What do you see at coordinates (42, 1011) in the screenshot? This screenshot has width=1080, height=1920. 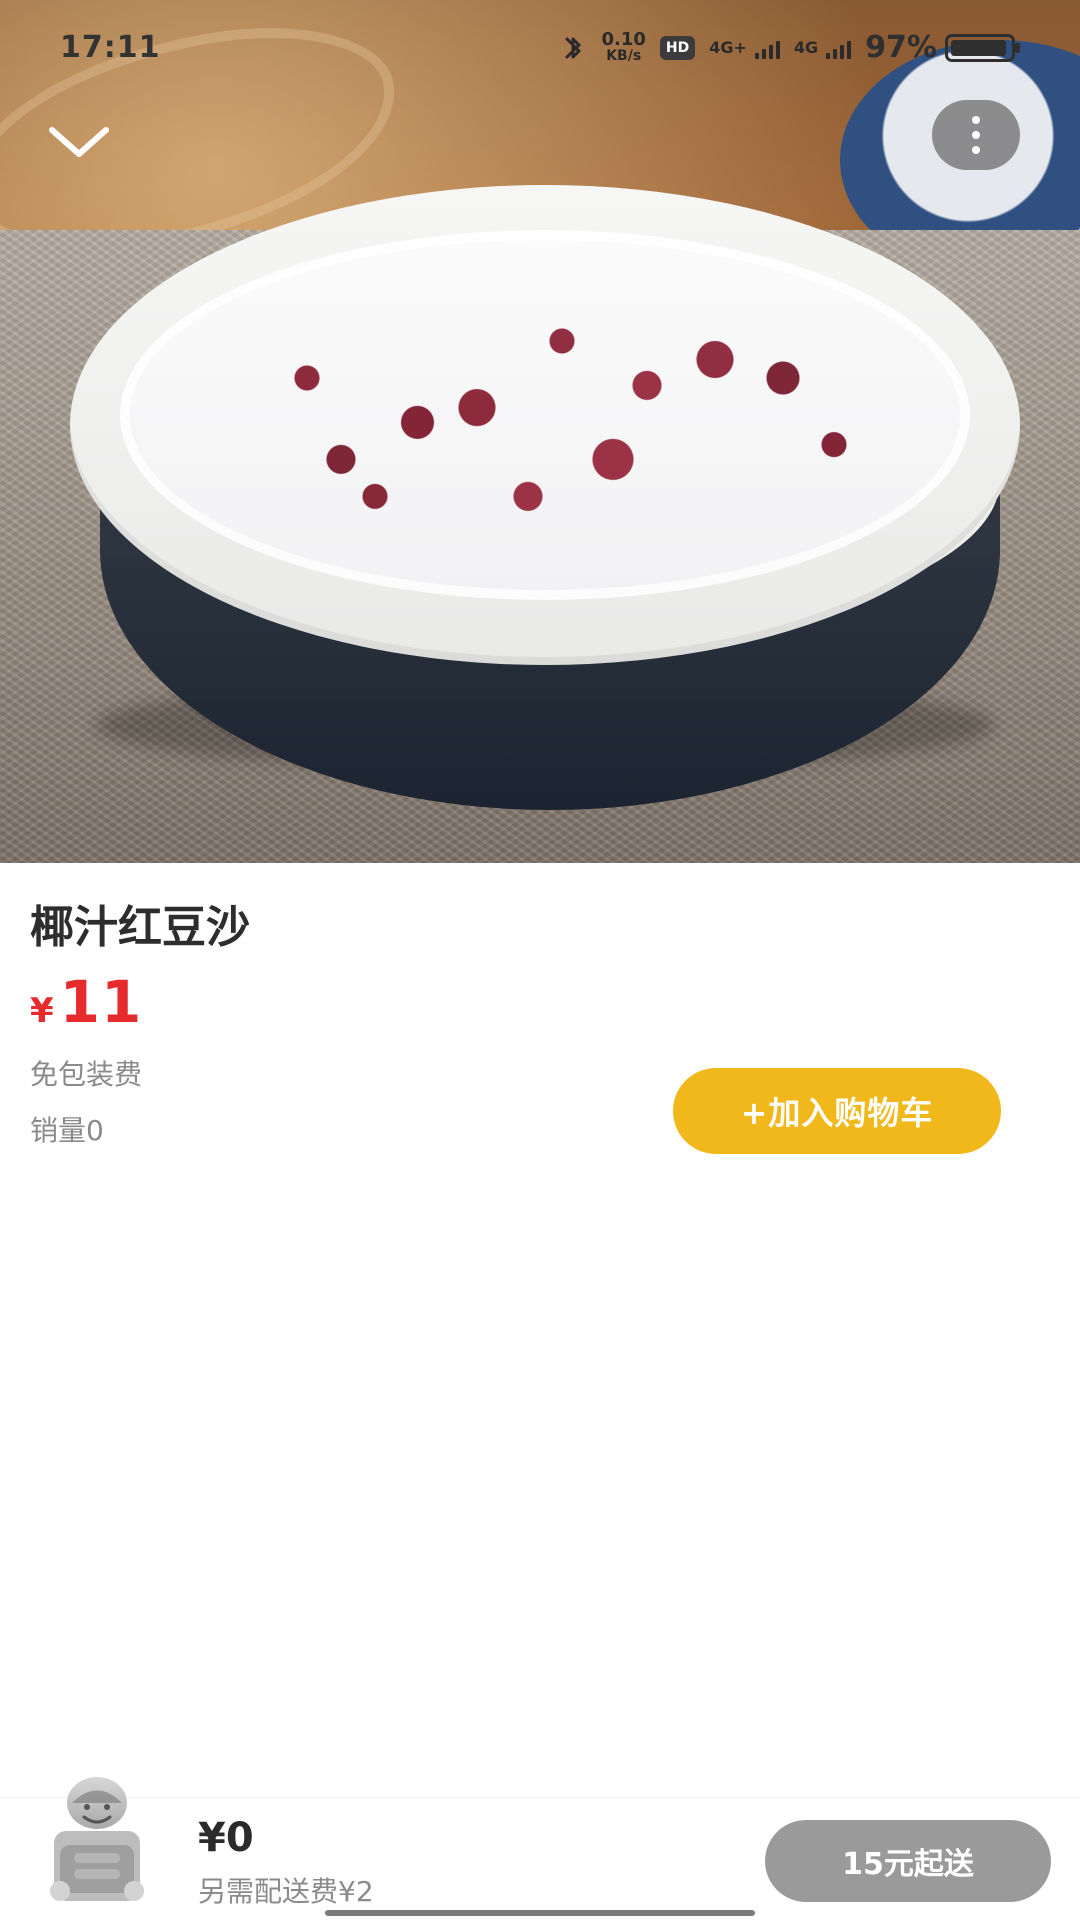 I see `currency-symbol: ¥` at bounding box center [42, 1011].